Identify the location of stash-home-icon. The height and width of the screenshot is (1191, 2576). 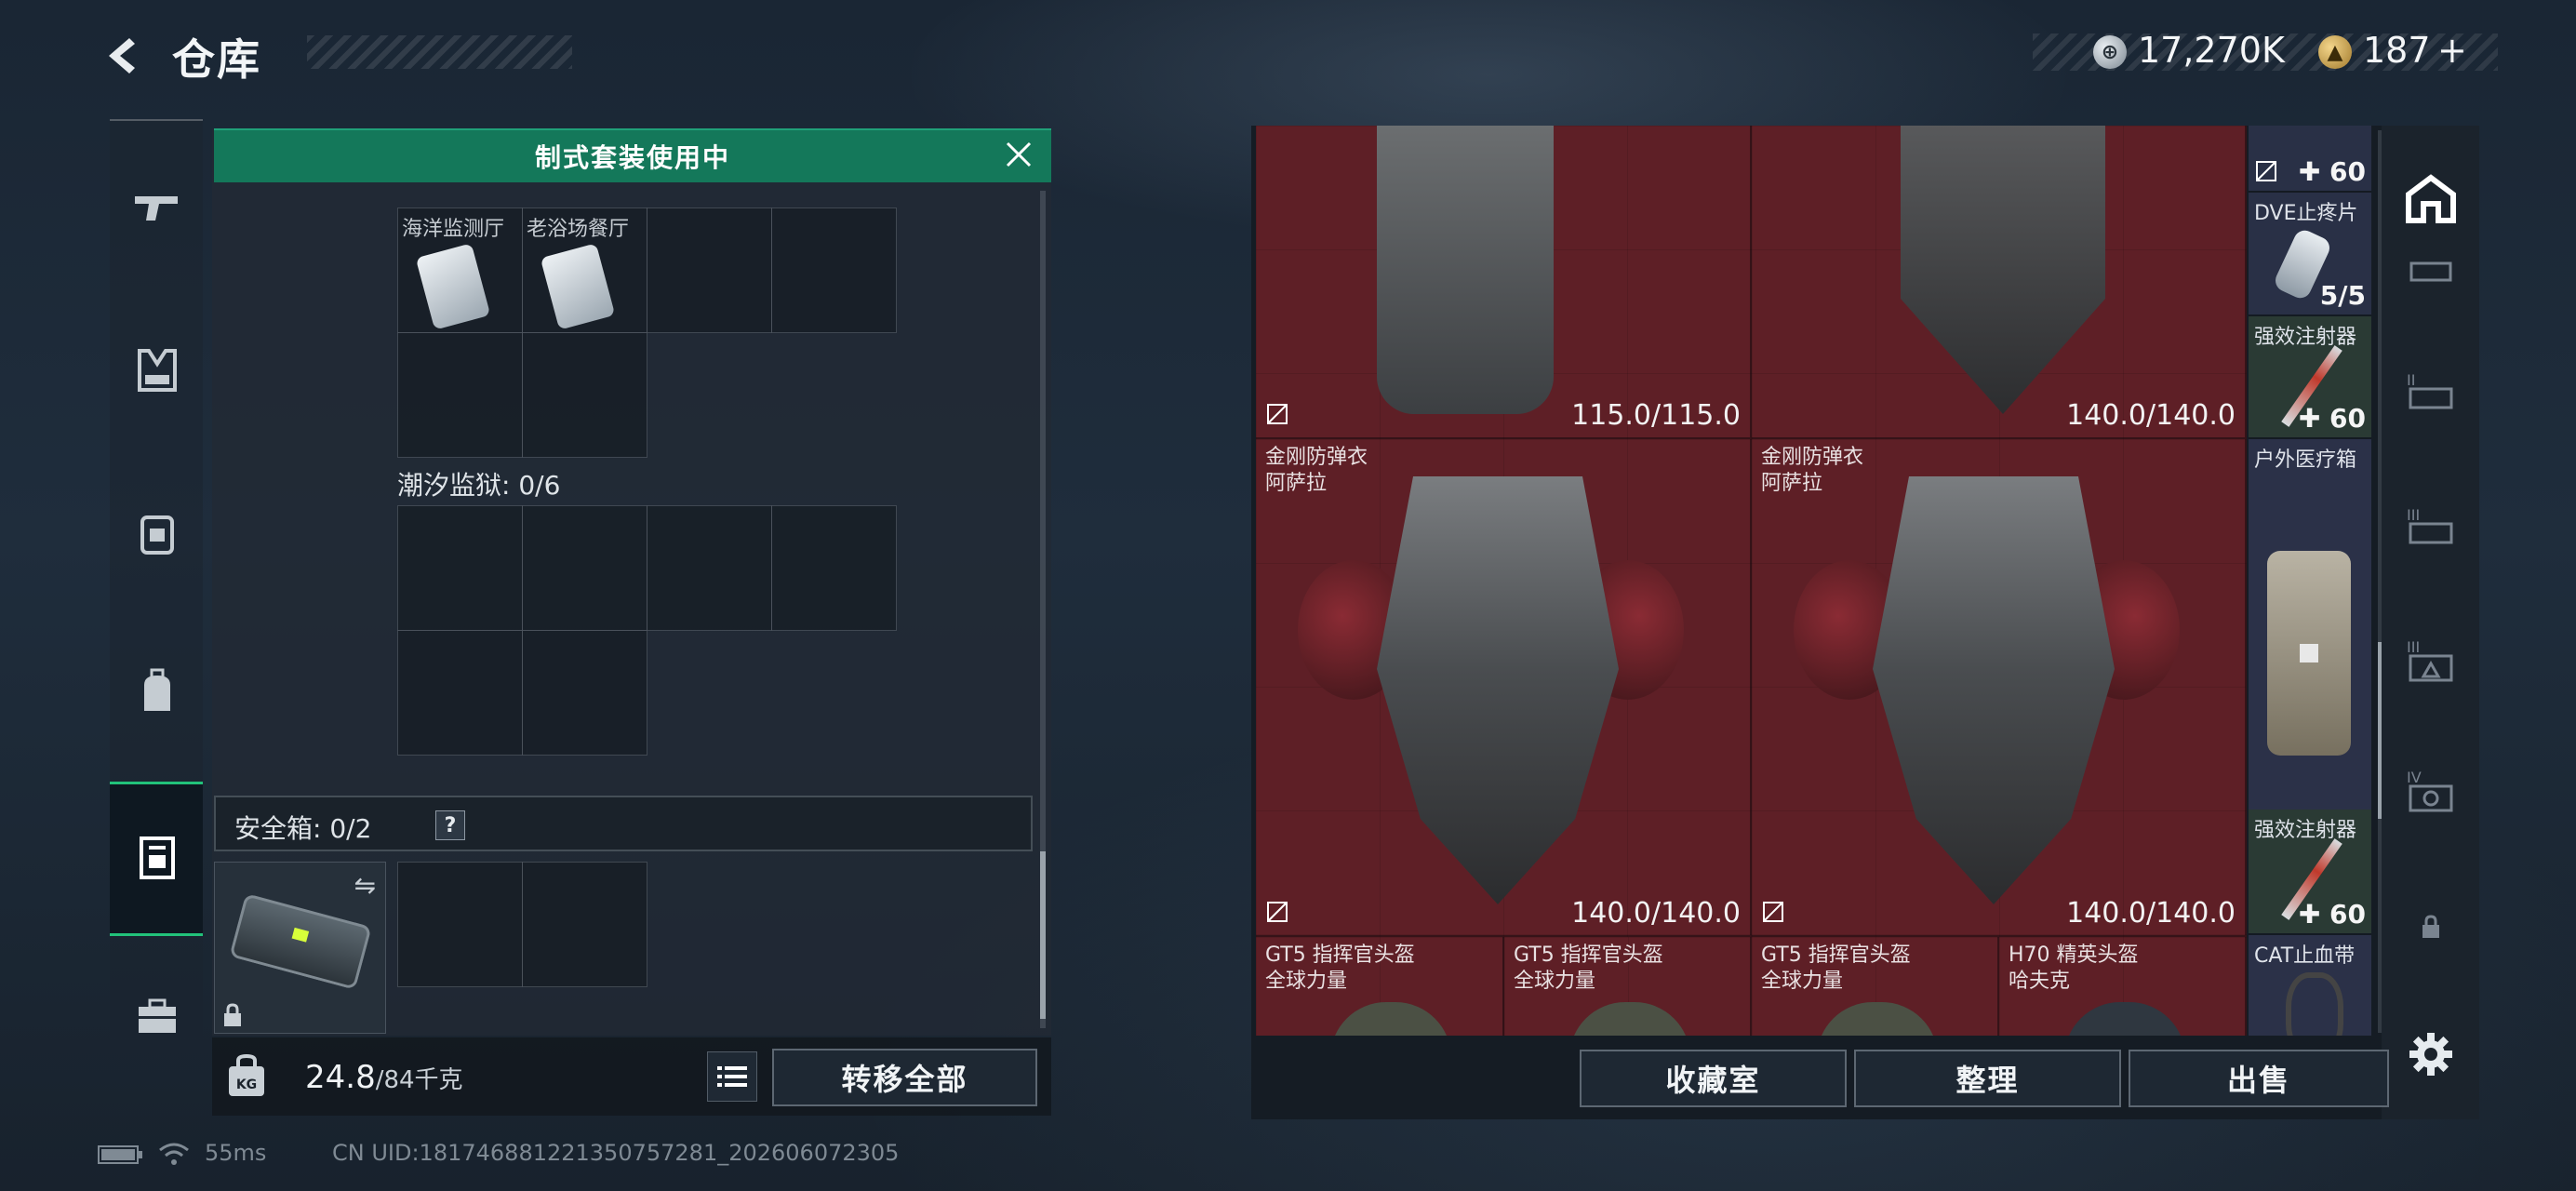
(2431, 198).